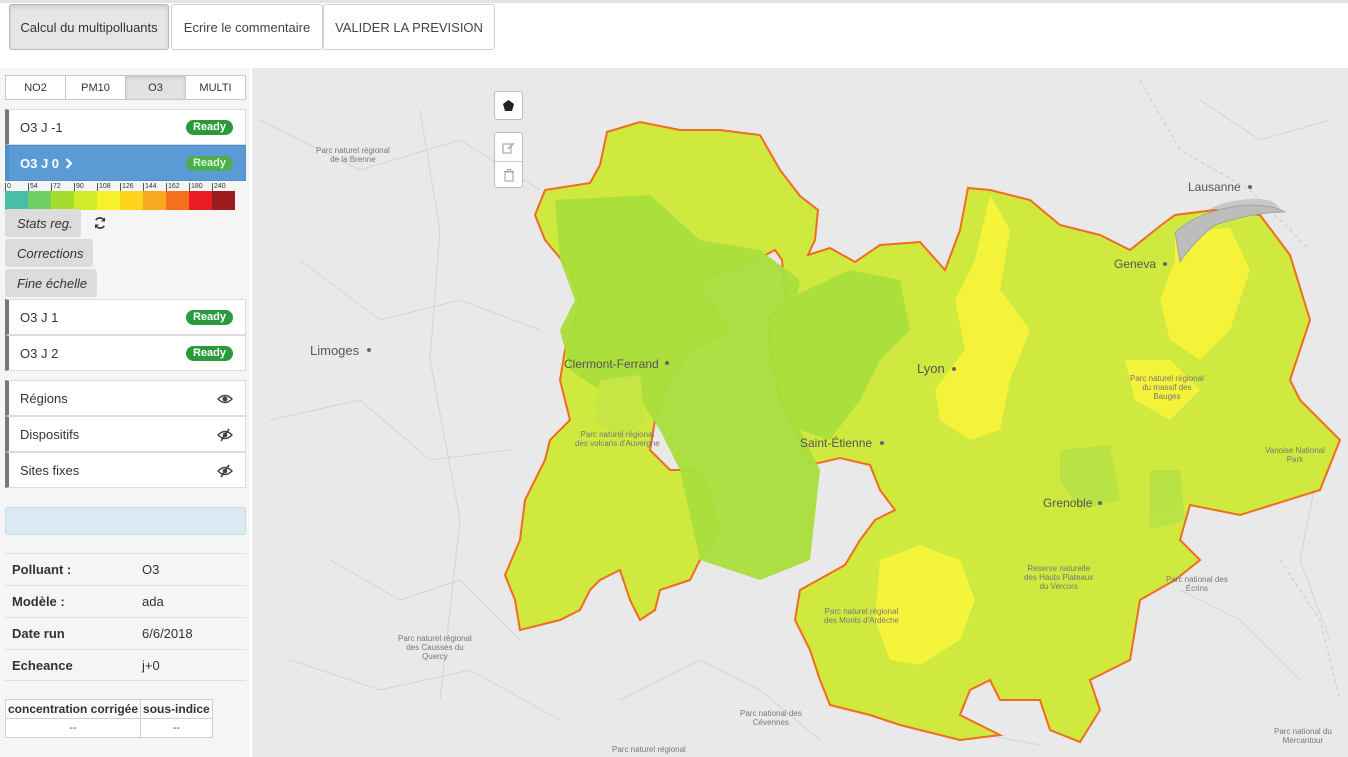  I want to click on property-value: O3, so click(151, 569).